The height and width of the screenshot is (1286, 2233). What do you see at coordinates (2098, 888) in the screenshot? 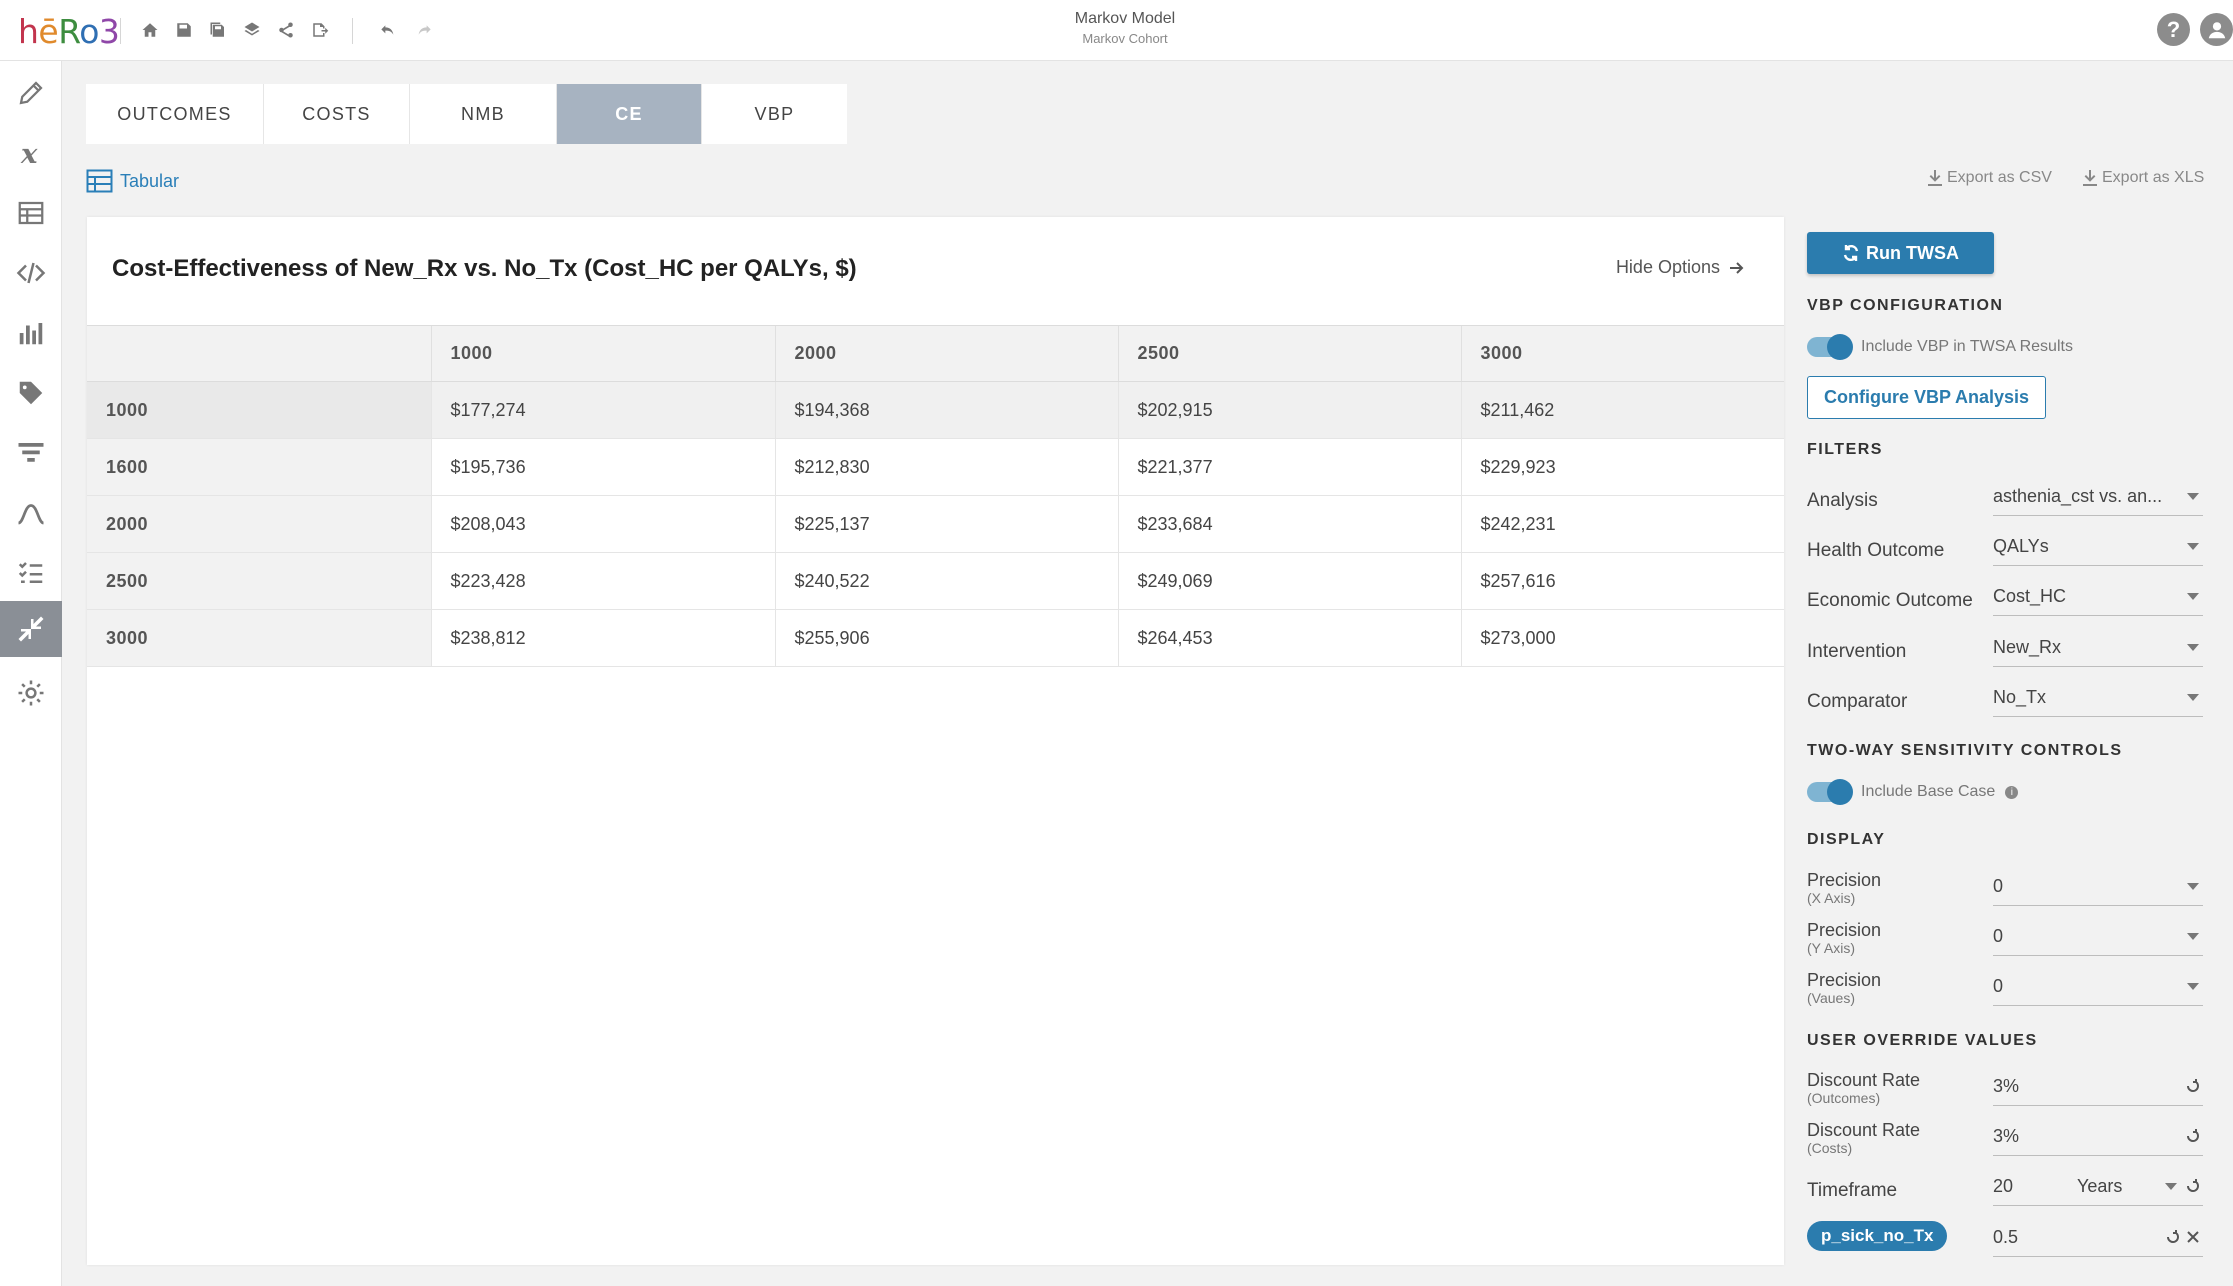
I see `precision-x-select: 0` at bounding box center [2098, 888].